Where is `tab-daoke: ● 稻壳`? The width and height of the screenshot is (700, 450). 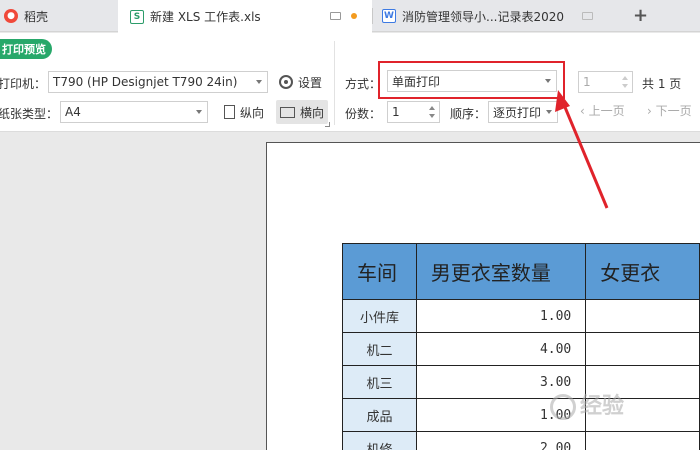 tab-daoke: ● 稻壳 is located at coordinates (59, 16).